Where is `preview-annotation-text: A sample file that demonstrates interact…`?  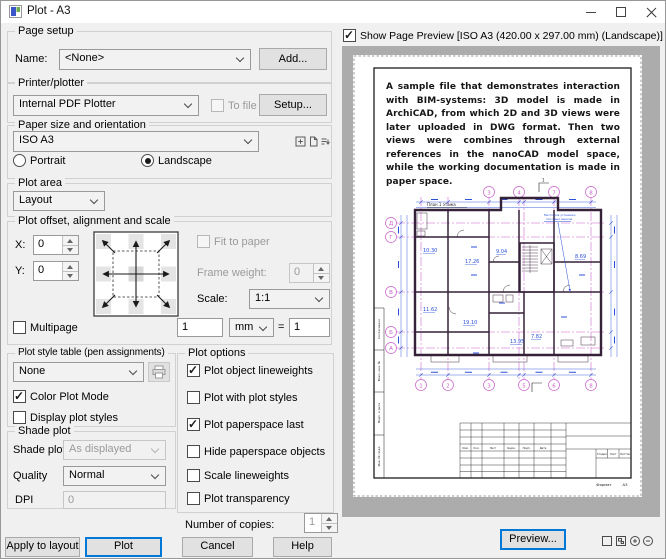
preview-annotation-text: A sample file that demonstrates interact… is located at coordinates (503, 134).